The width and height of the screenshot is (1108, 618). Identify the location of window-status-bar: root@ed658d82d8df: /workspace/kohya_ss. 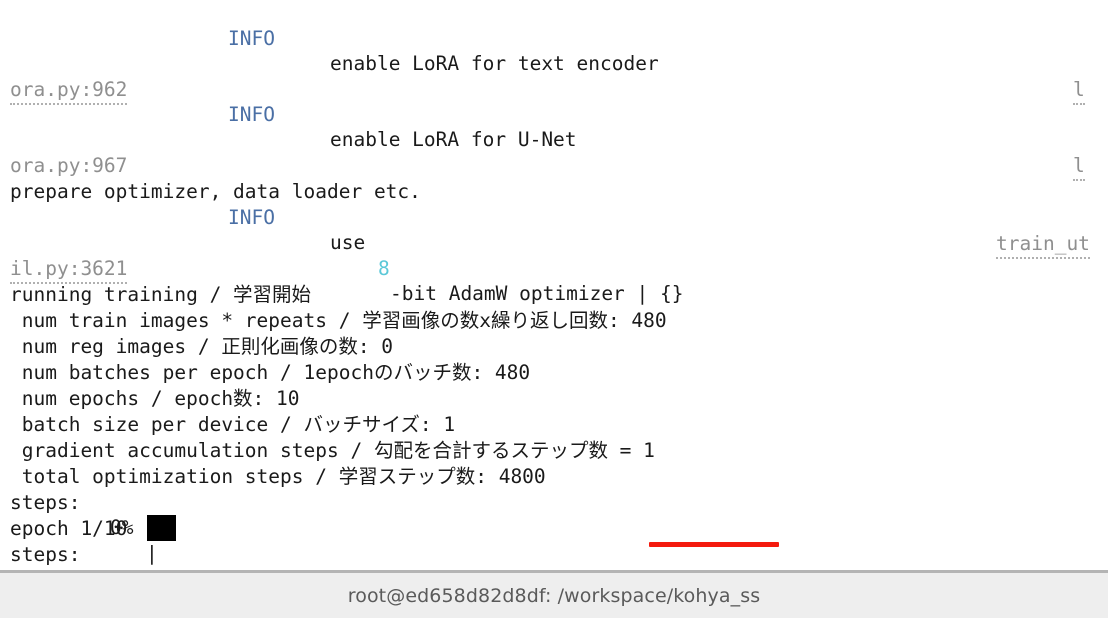
(554, 594).